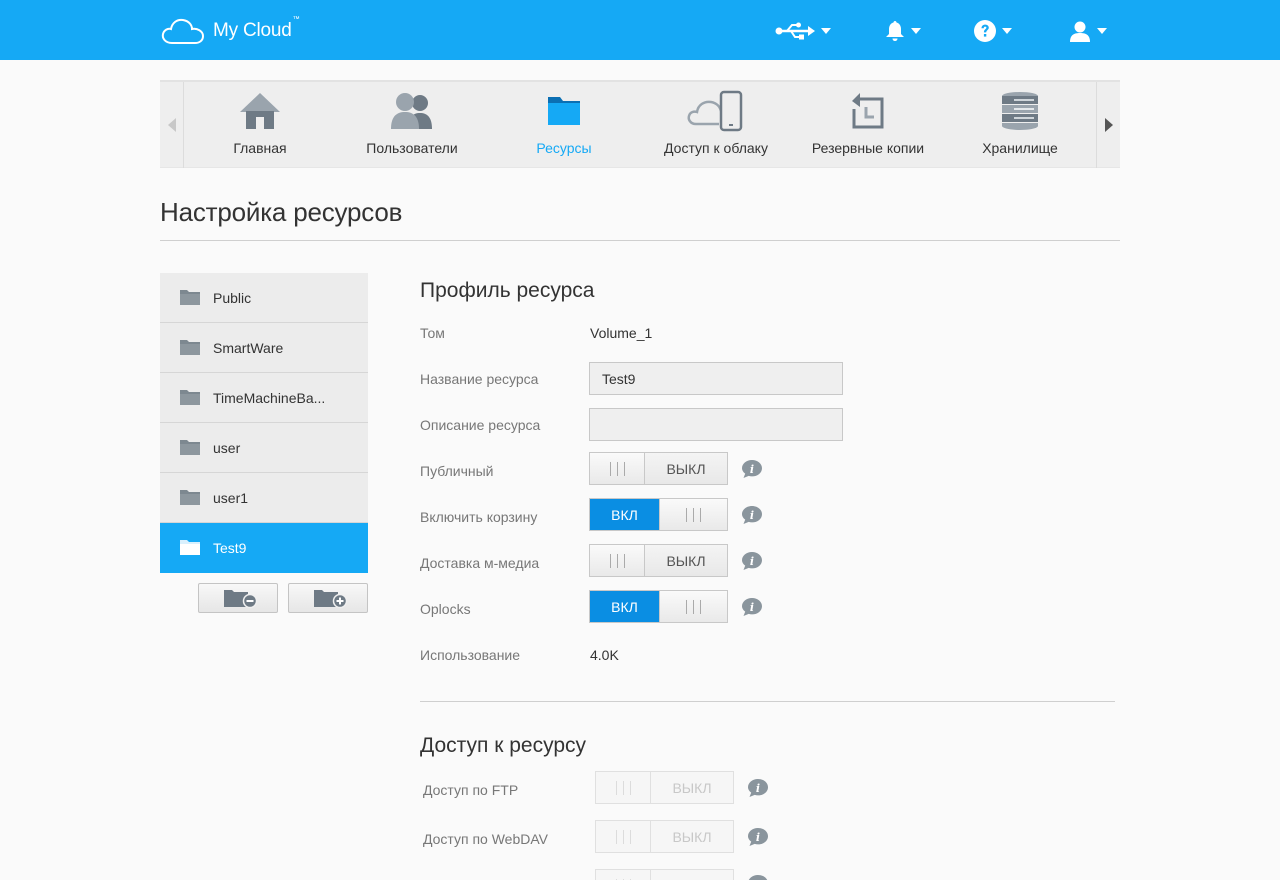 The image size is (1280, 880). I want to click on nav-item-label: Пользователи, so click(412, 148).